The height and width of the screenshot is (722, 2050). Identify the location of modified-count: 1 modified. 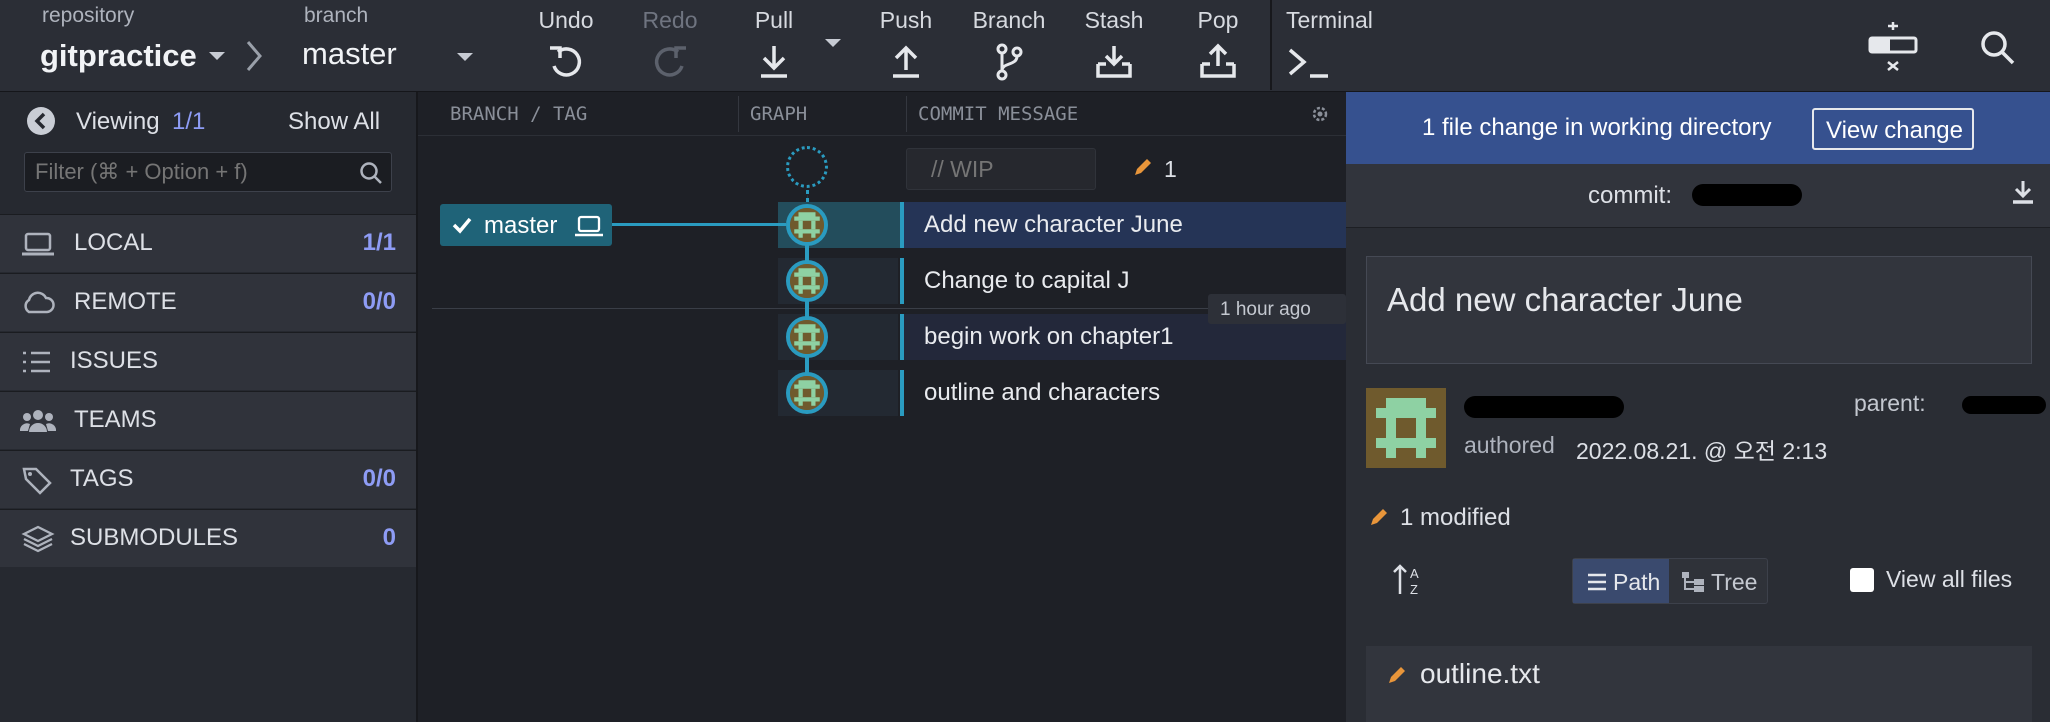
(1455, 517).